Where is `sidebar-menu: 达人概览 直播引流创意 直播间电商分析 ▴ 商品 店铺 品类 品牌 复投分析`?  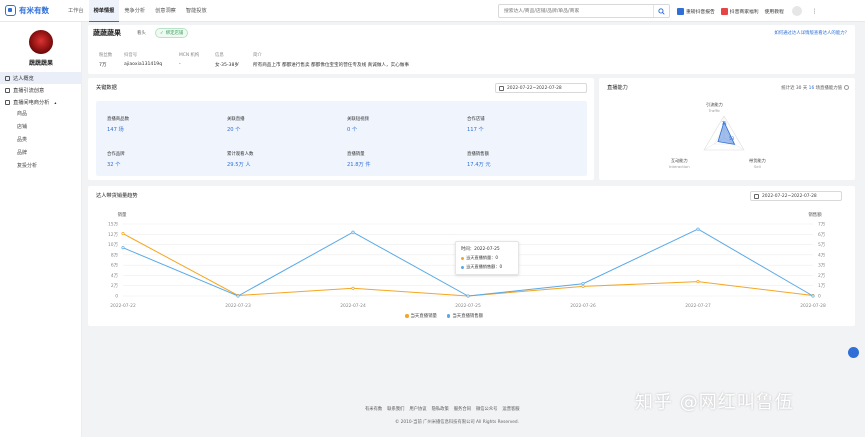 sidebar-menu: 达人概览 直播引流创意 直播间电商分析 ▴ 商品 店铺 品类 品牌 复投分析 is located at coordinates (41, 122).